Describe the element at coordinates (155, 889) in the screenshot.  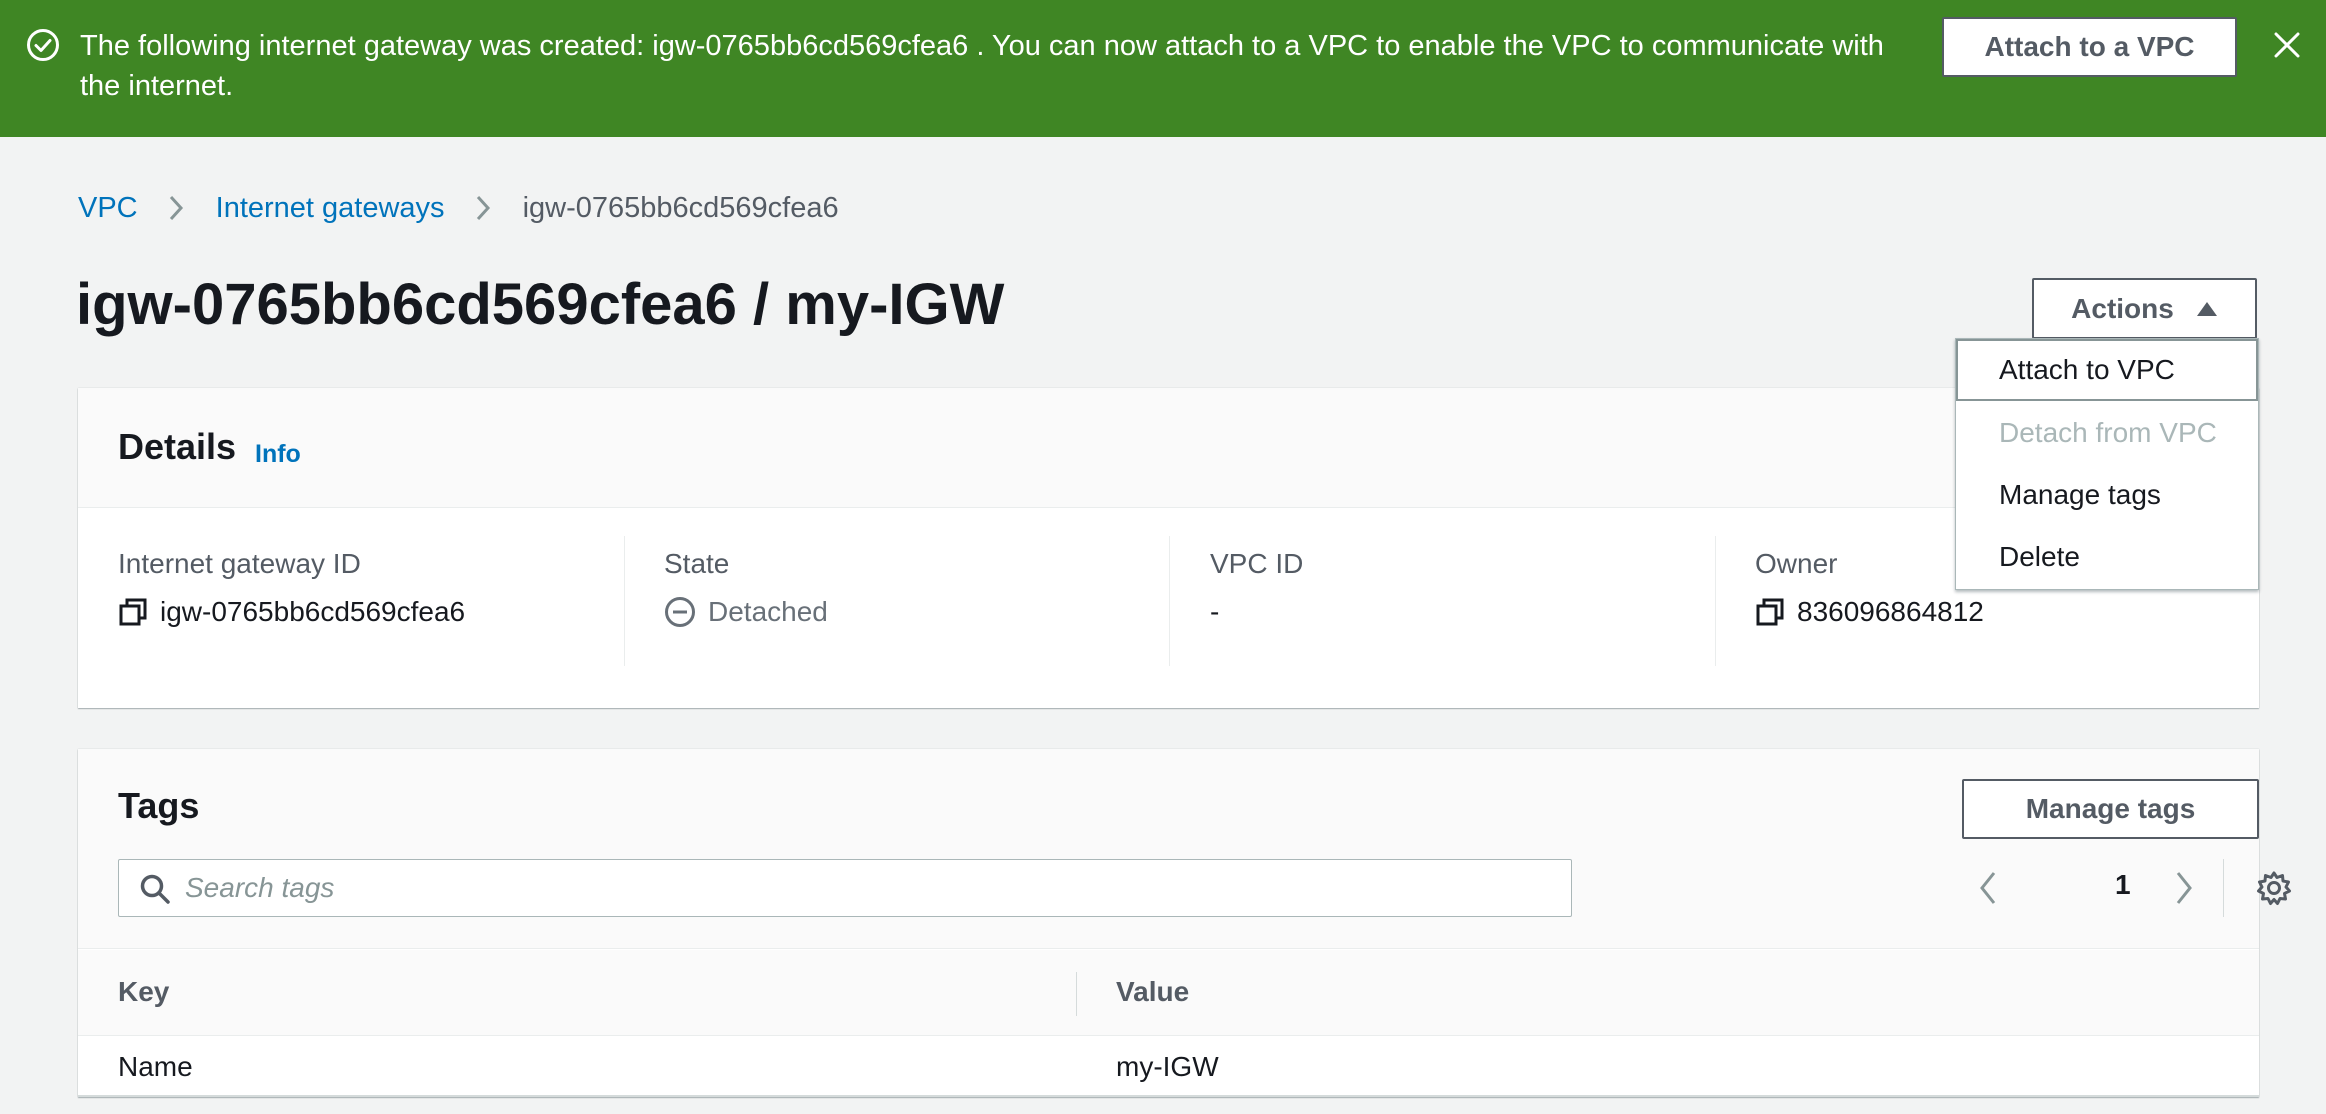
I see `search-icon` at that location.